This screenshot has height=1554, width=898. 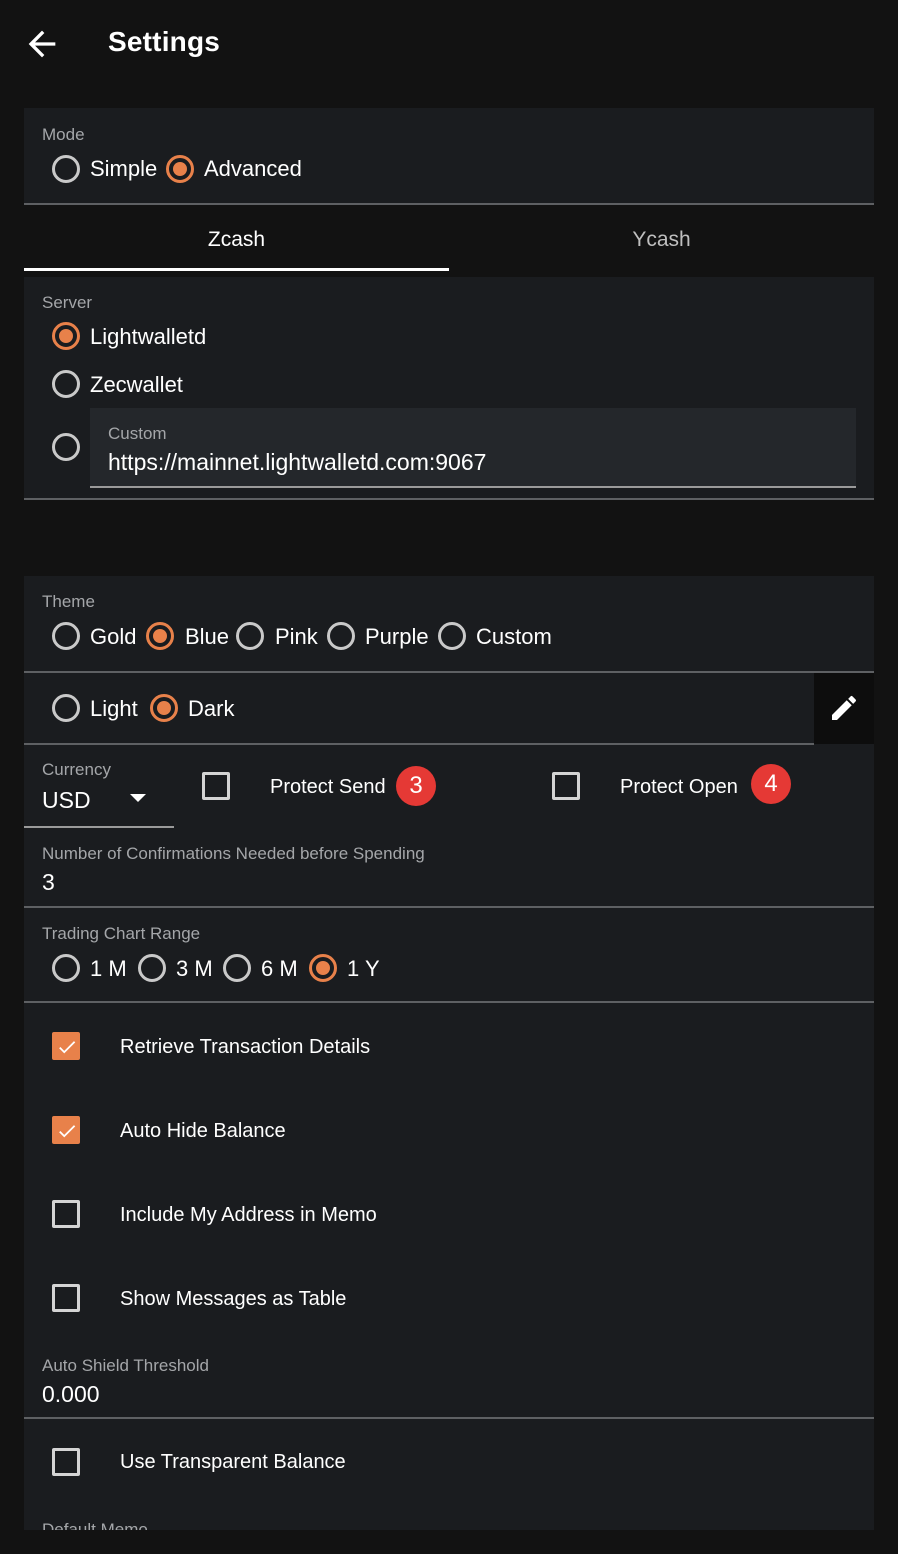 What do you see at coordinates (661, 241) in the screenshot?
I see `tab-ycash: Ycash` at bounding box center [661, 241].